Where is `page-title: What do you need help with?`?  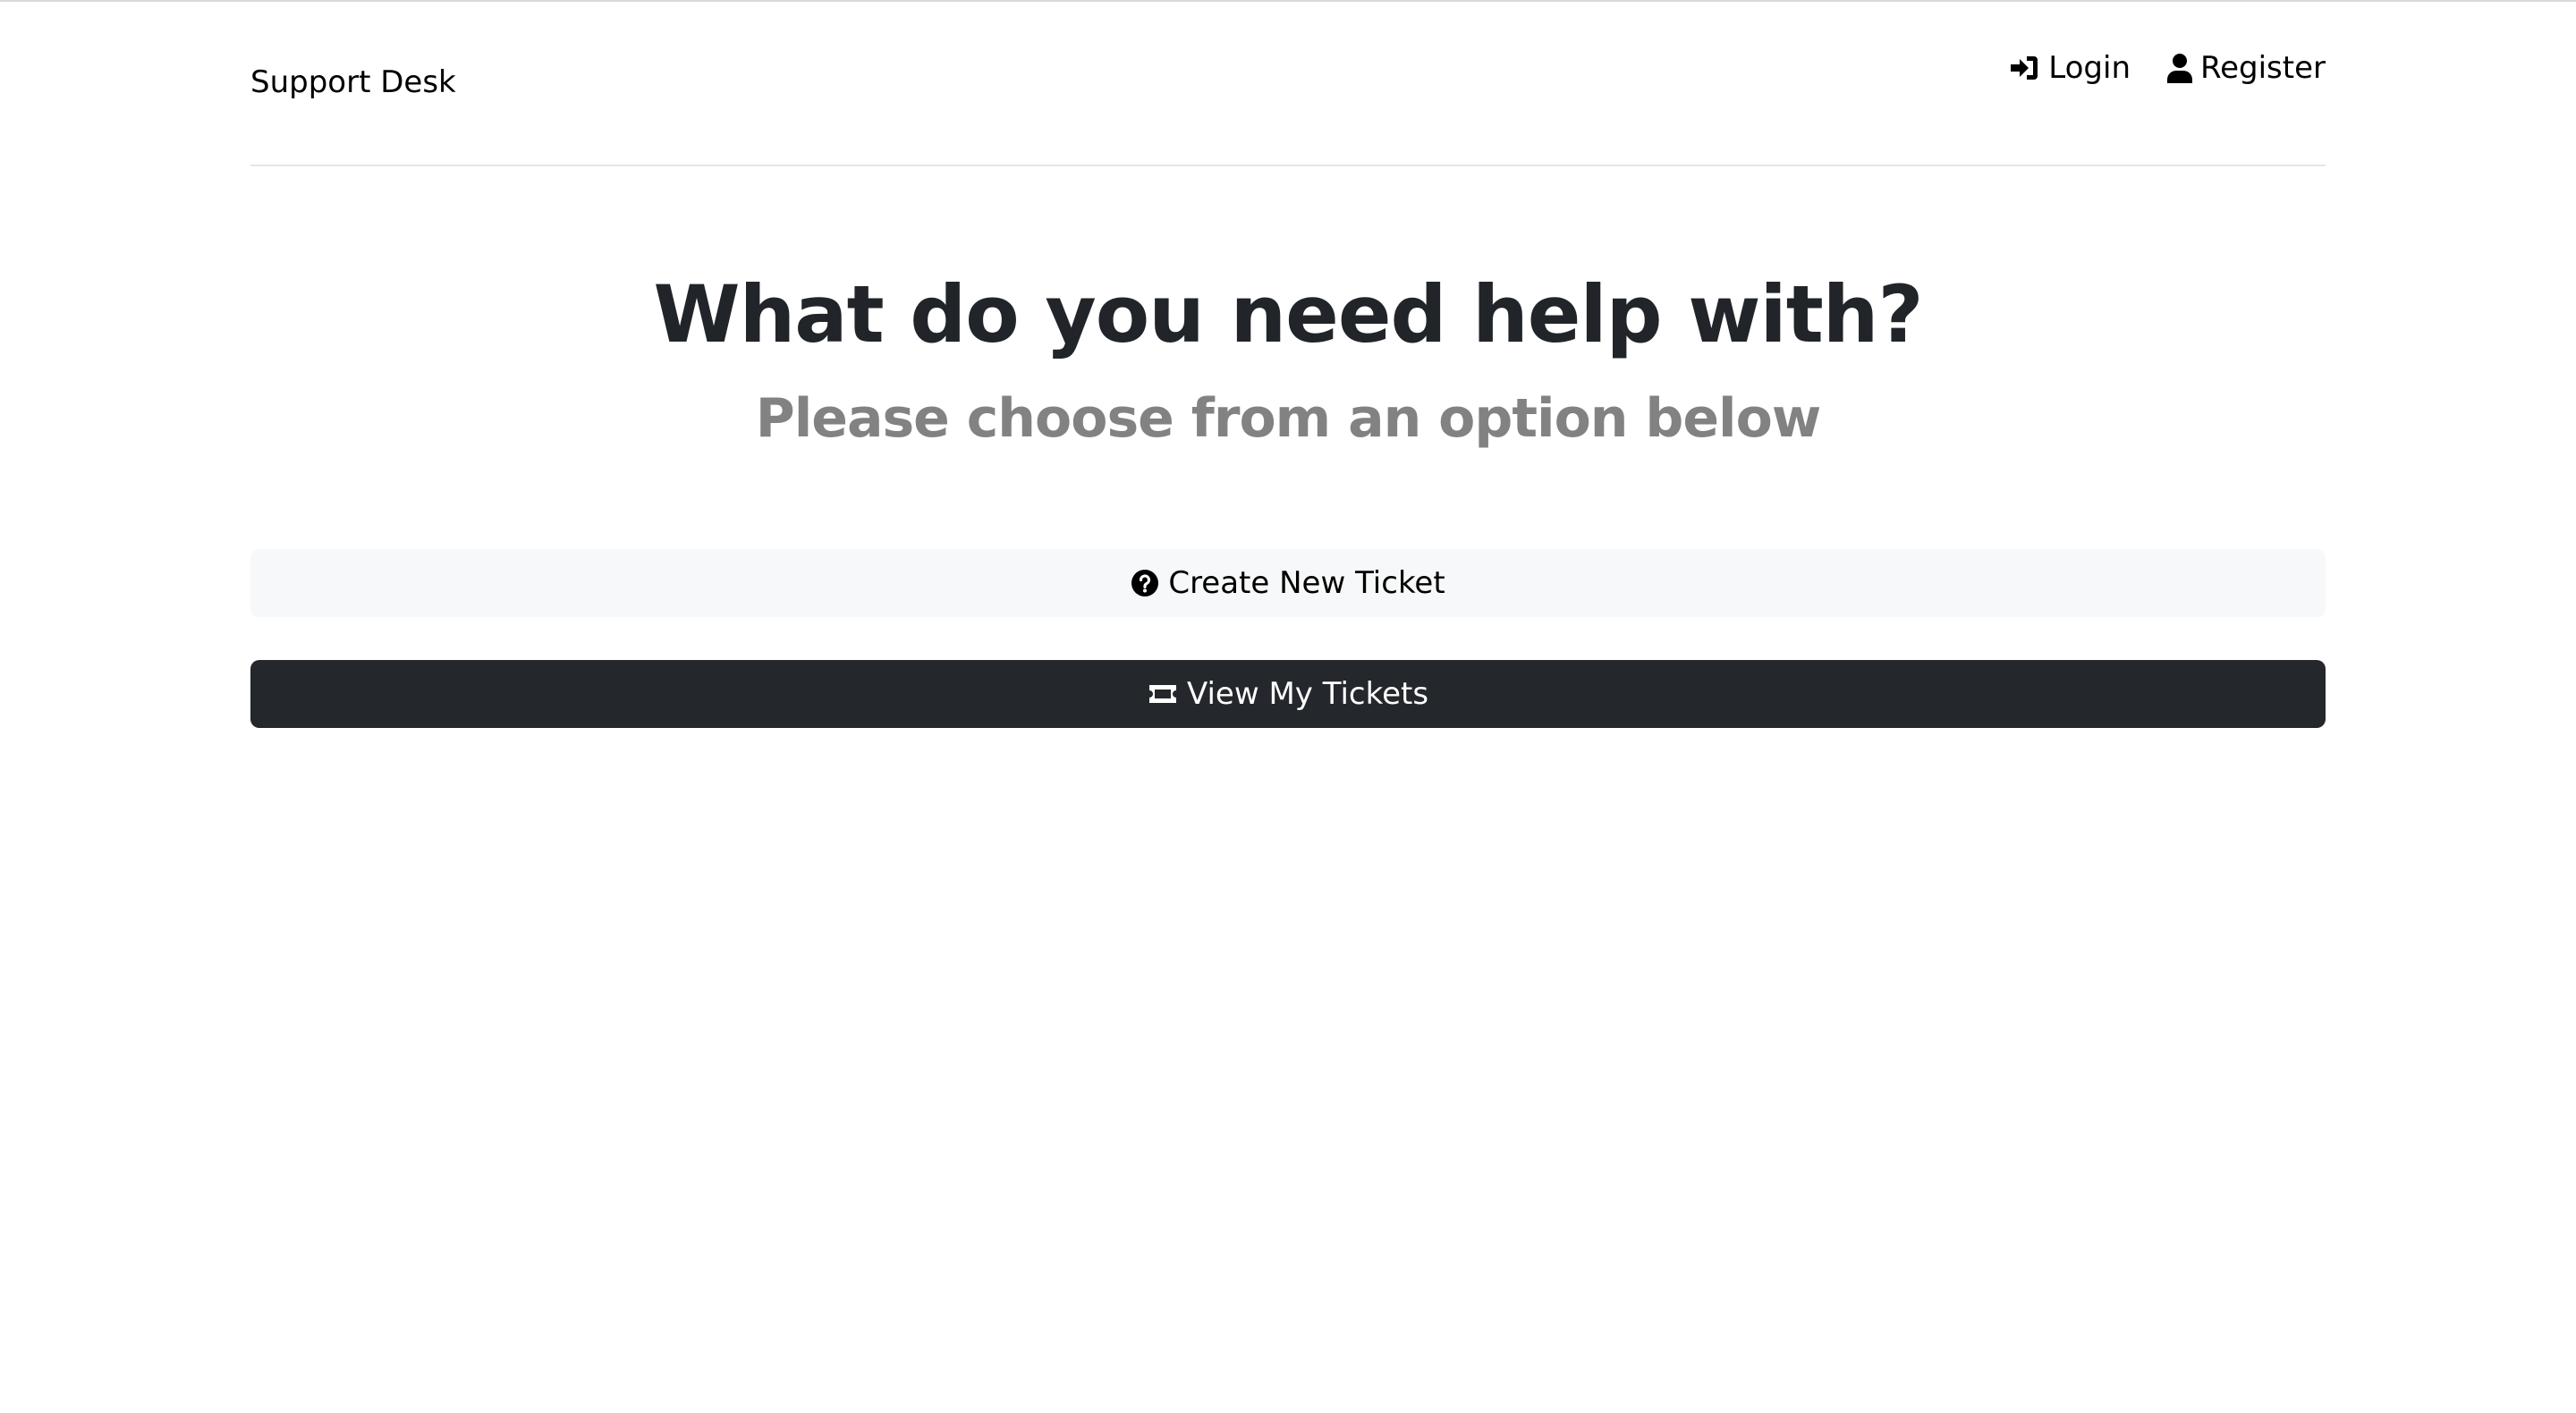
page-title: What do you need help with? is located at coordinates (1288, 314).